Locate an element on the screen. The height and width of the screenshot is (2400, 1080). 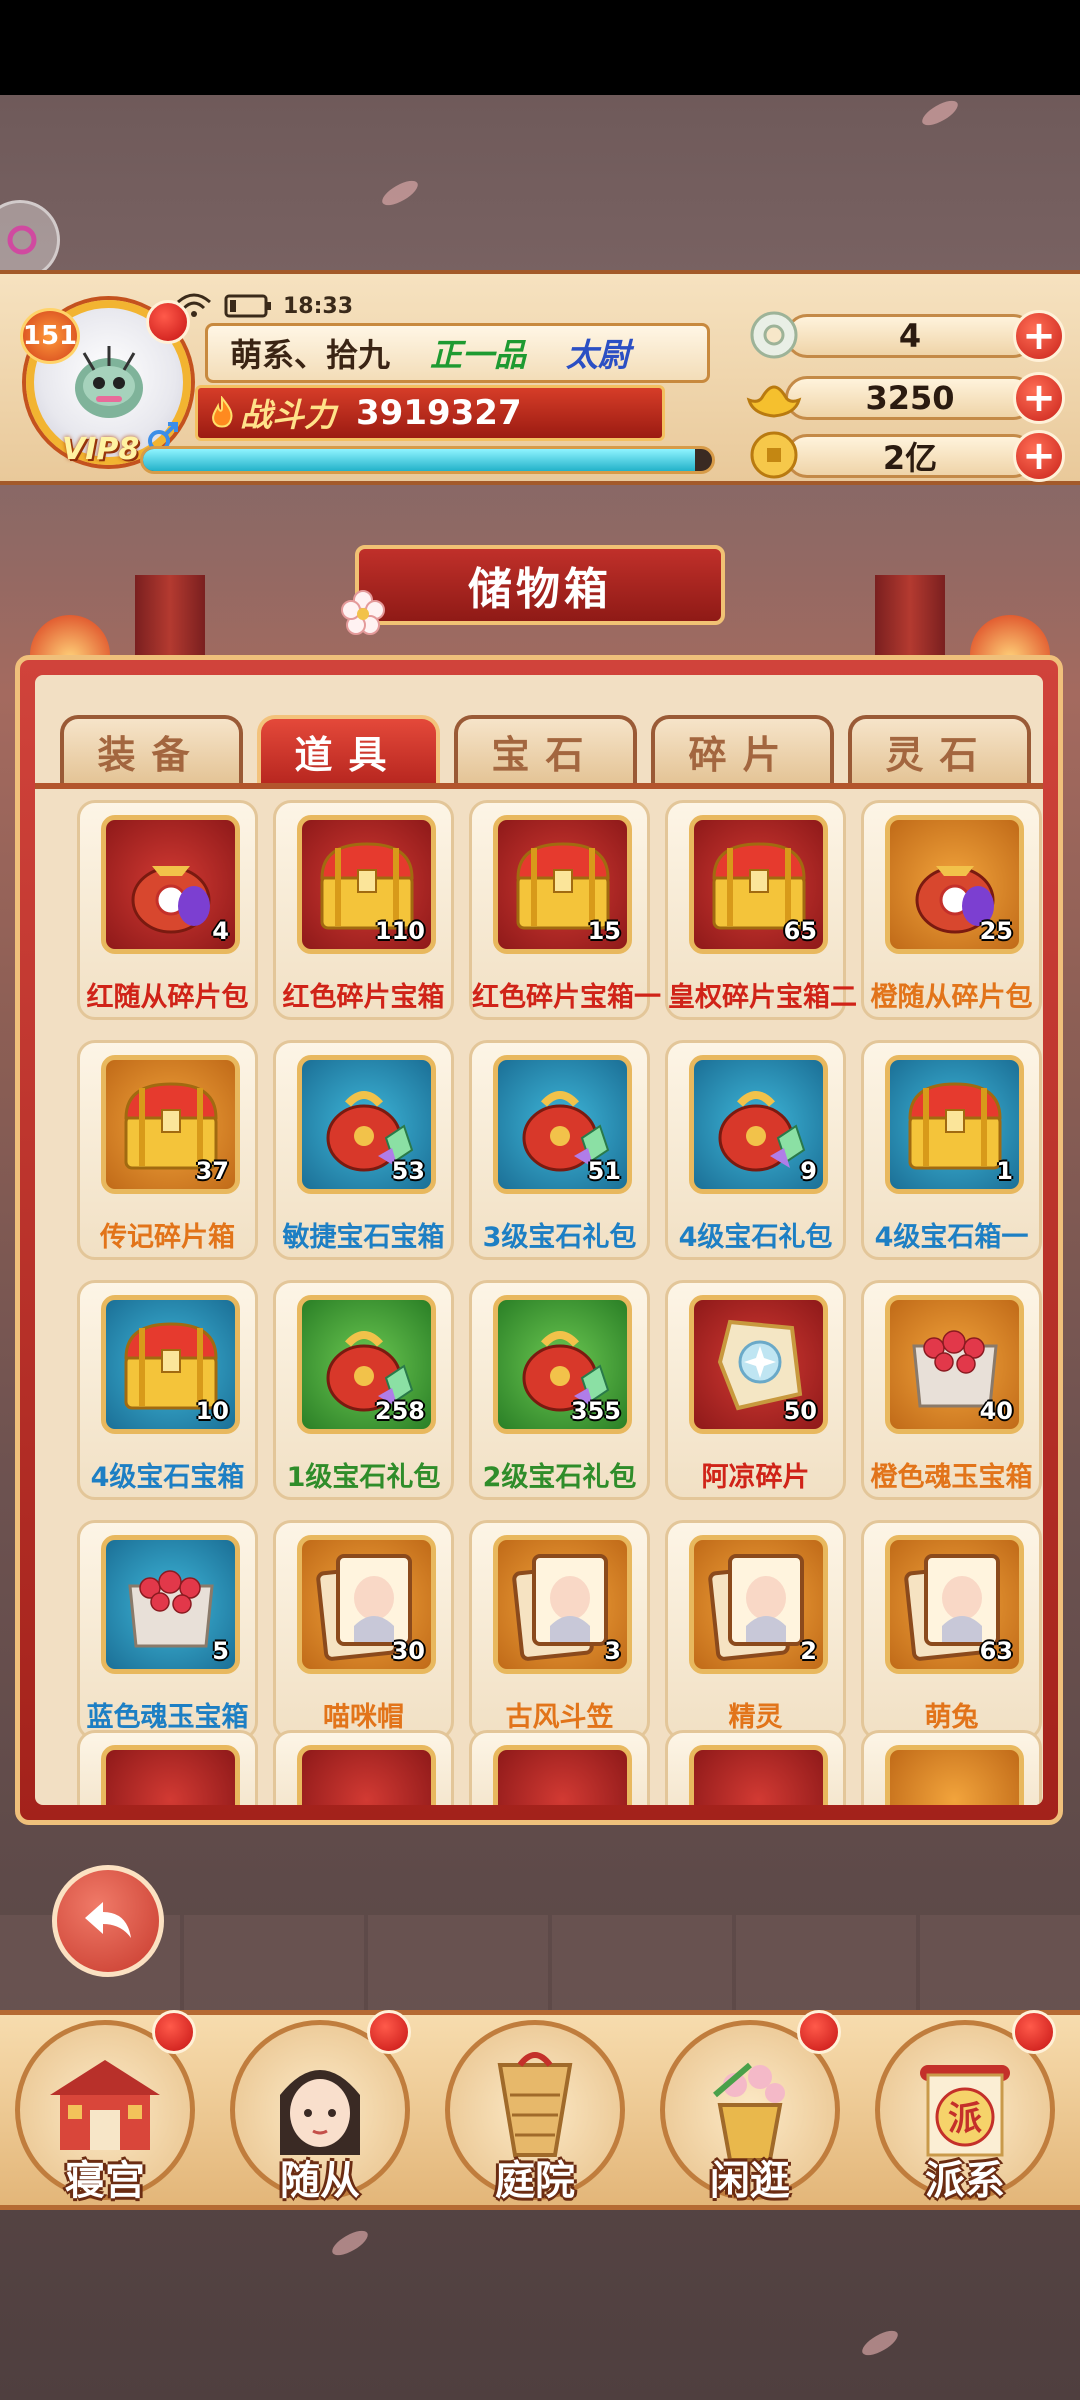
player-rank: 正一品 is located at coordinates (478, 355).